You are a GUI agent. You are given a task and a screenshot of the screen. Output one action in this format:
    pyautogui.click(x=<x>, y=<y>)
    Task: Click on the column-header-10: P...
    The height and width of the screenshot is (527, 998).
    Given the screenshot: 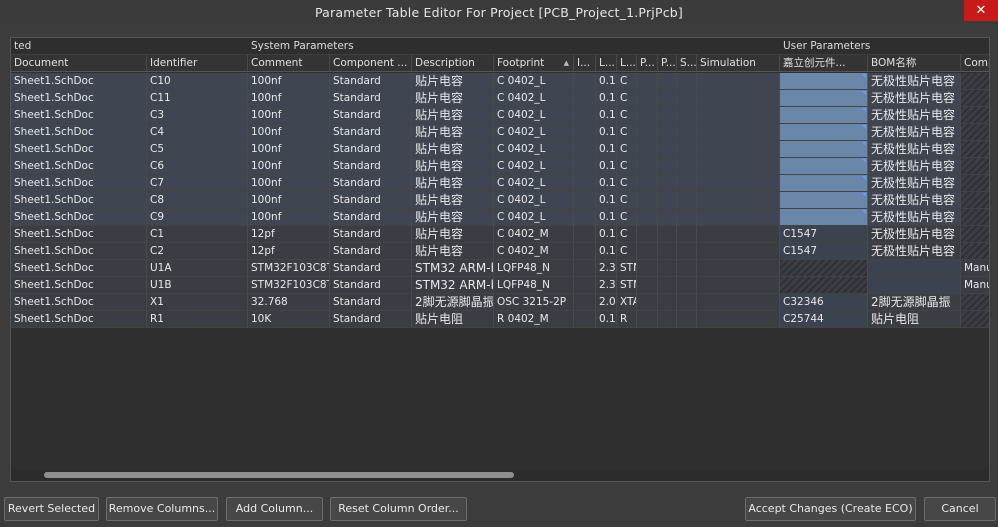 What is the action you would take?
    pyautogui.click(x=667, y=63)
    